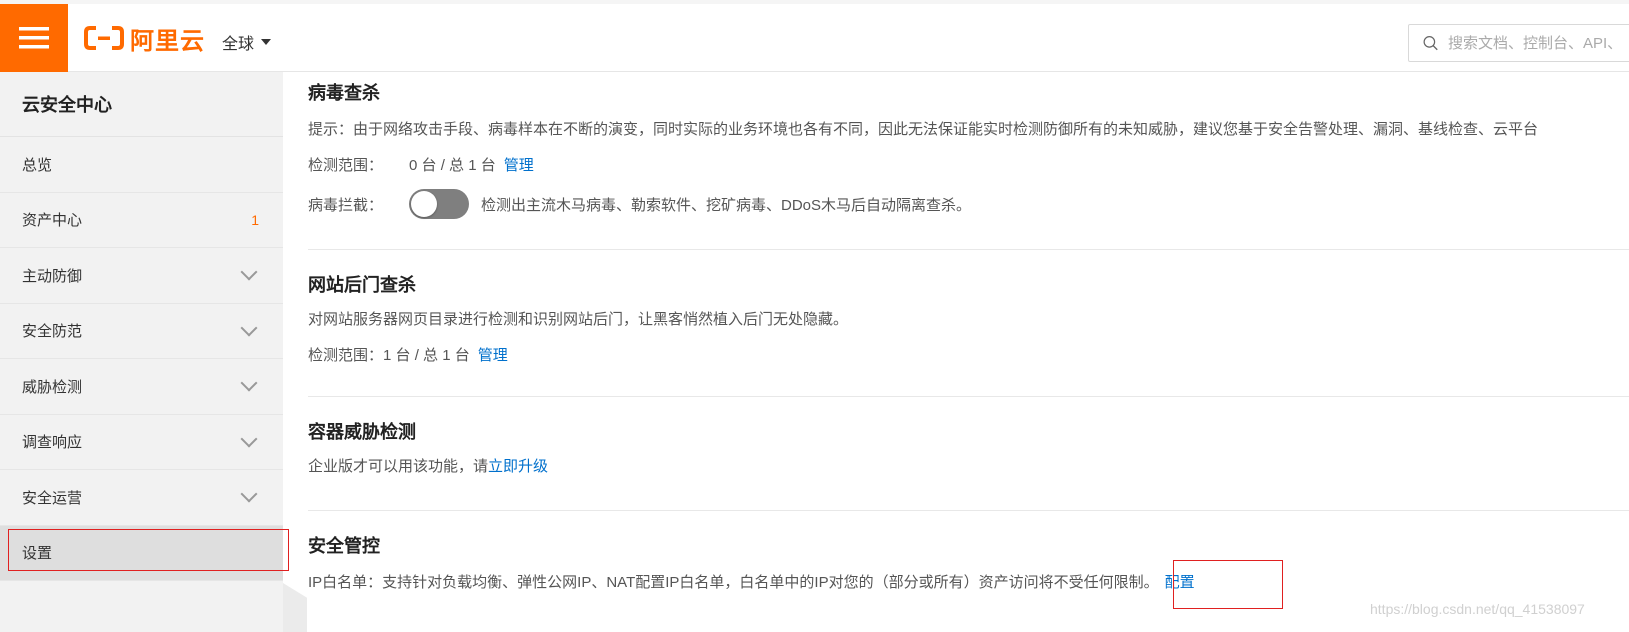 The height and width of the screenshot is (632, 1629). I want to click on section-title: 容器威胁检测, so click(362, 432).